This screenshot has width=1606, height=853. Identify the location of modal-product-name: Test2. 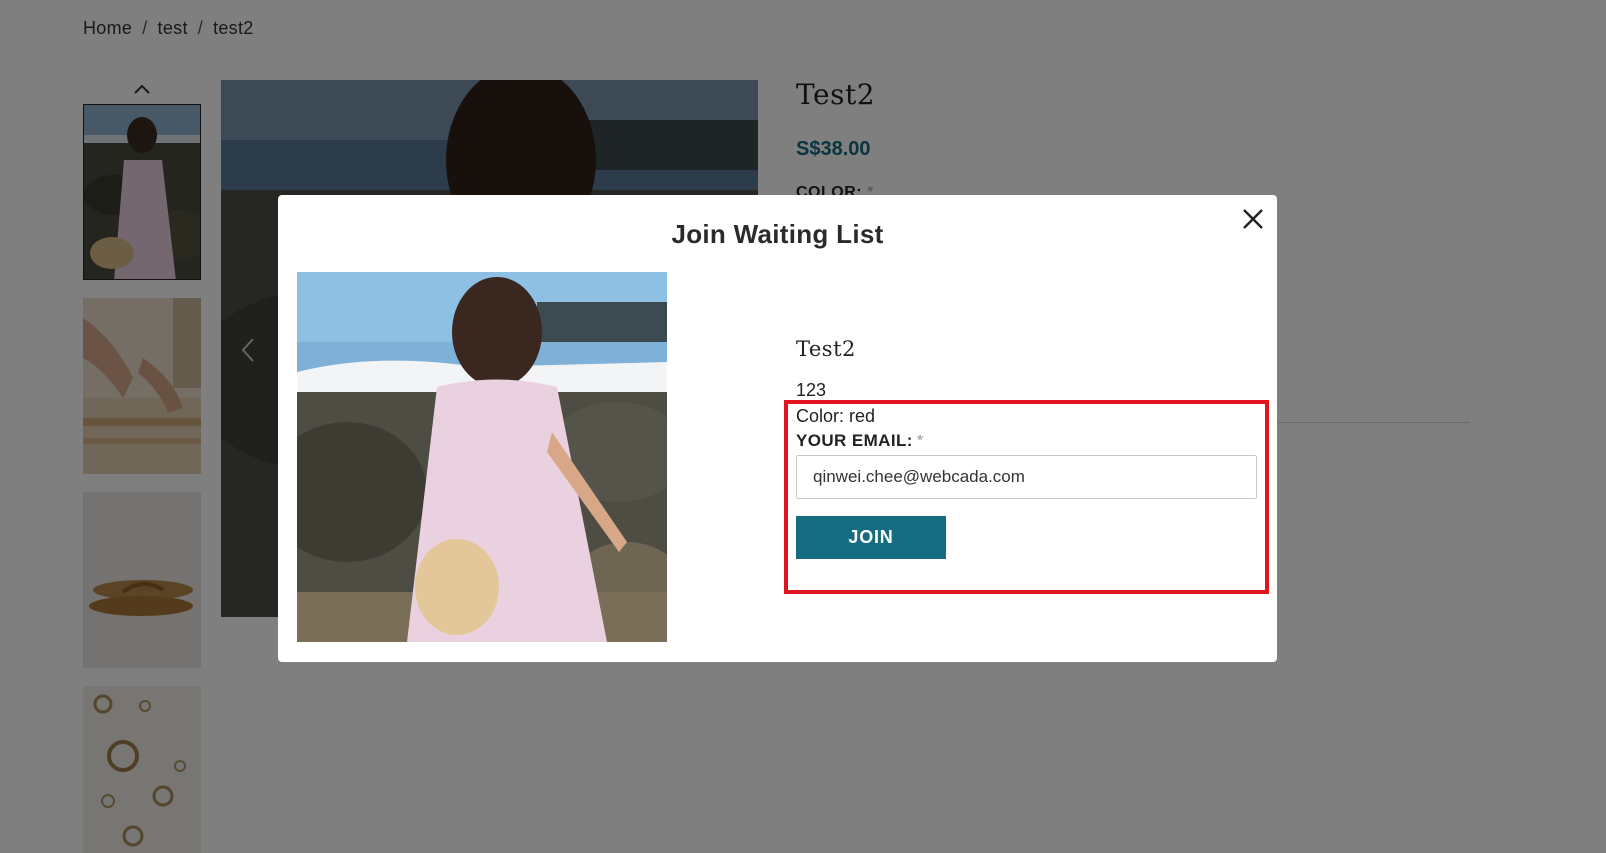
(826, 349).